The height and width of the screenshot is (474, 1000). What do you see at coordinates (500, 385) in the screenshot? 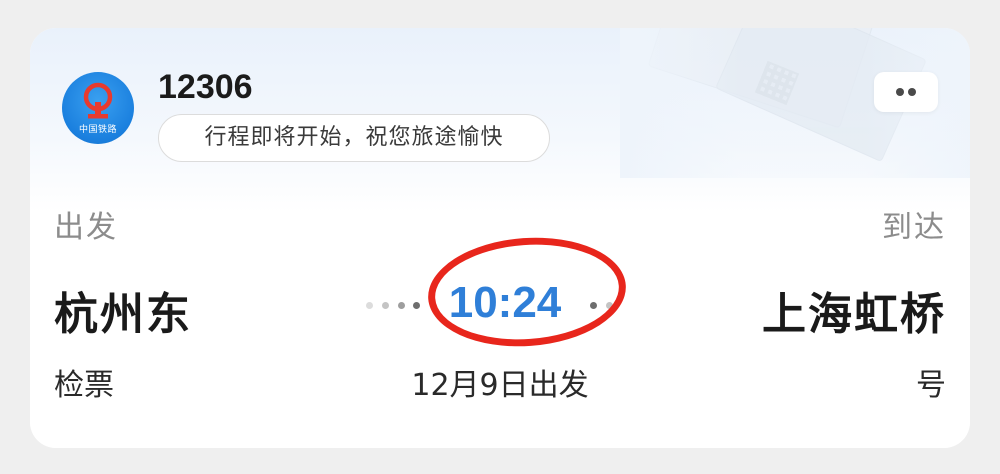
I see `departure-date: 12月9日出发` at bounding box center [500, 385].